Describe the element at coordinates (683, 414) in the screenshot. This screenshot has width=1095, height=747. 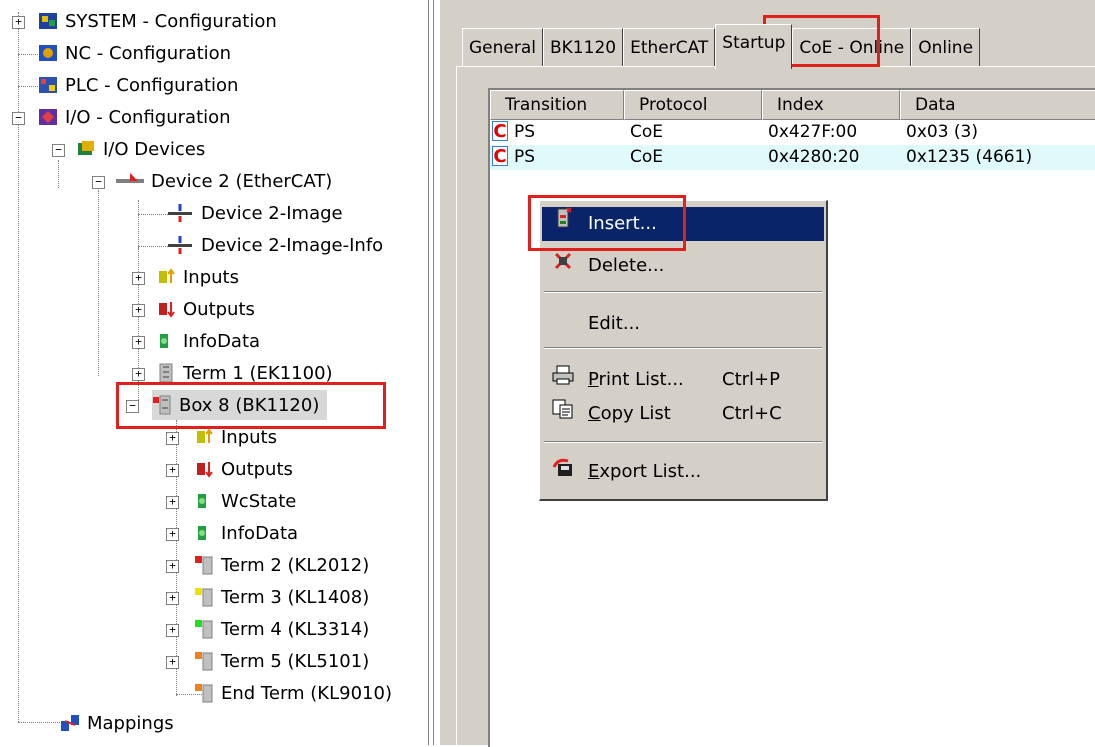
I see `menu-item-copy-list: Copy List Ctrl+C` at that location.